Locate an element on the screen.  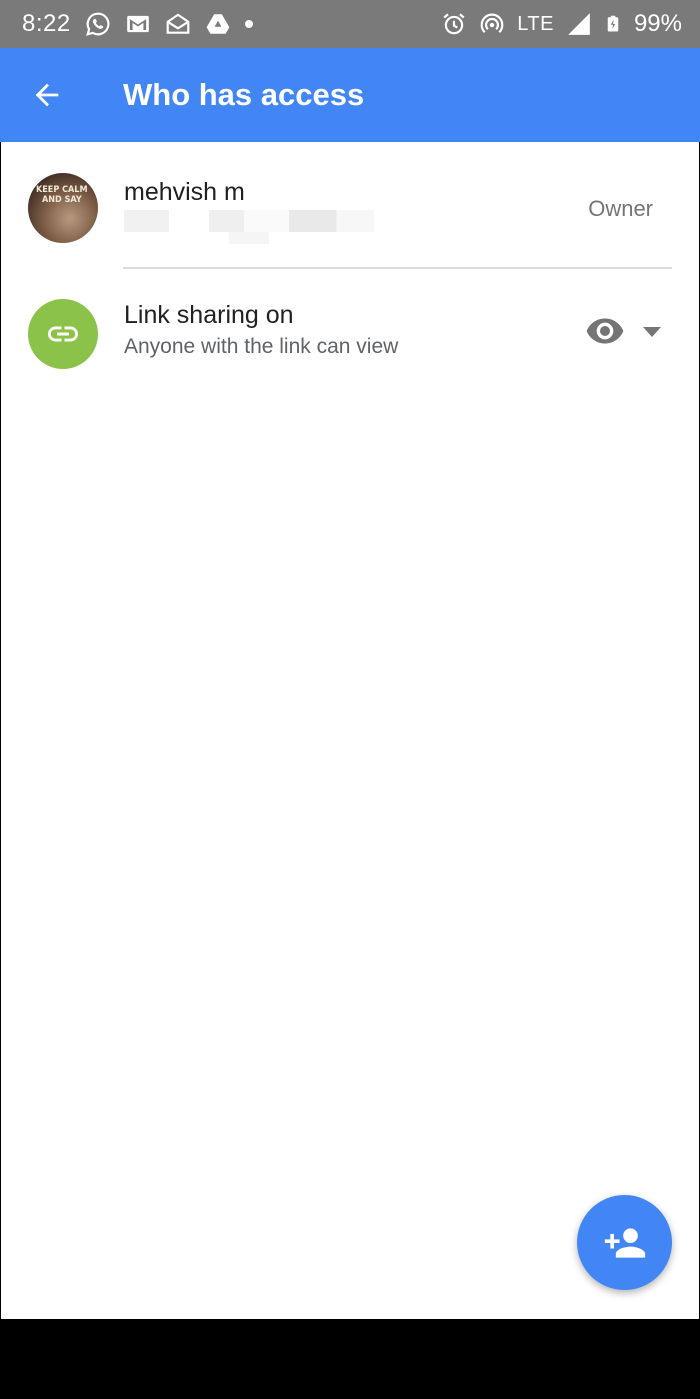
link-icon is located at coordinates (63, 334).